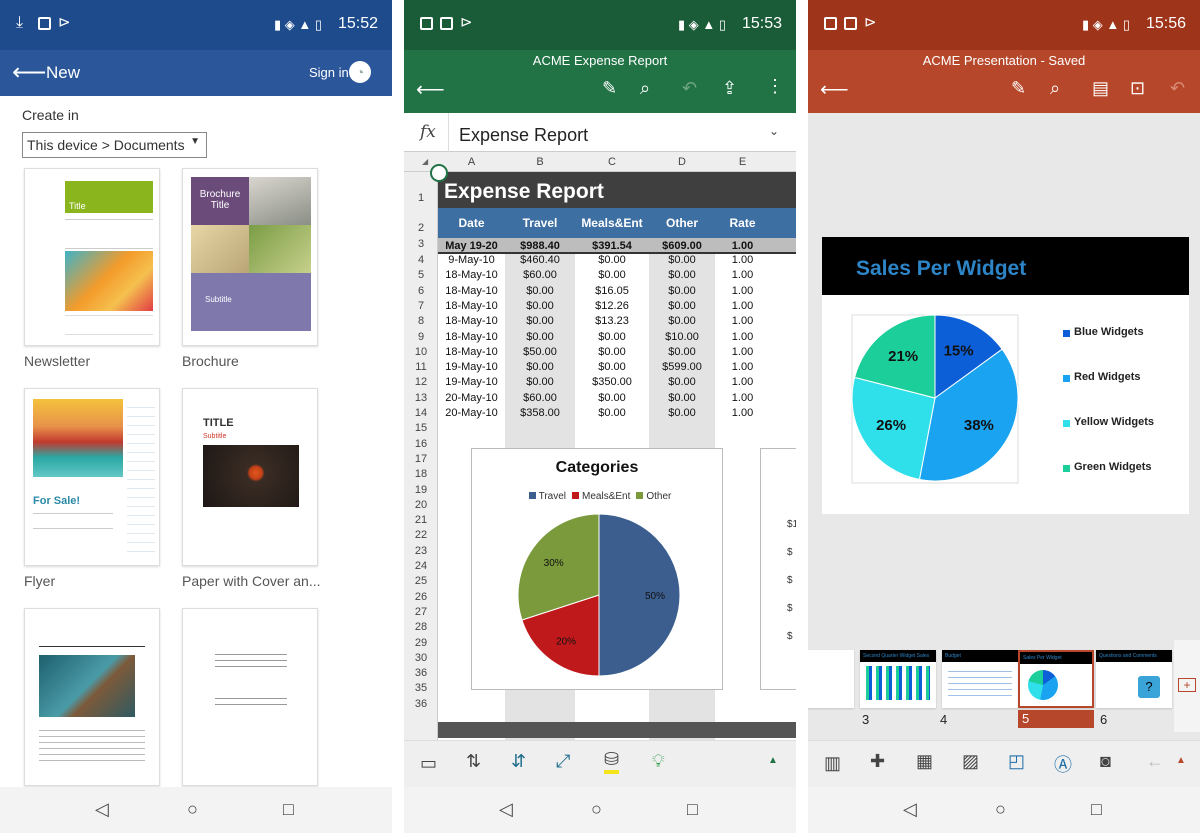  What do you see at coordinates (600, 81) in the screenshot?
I see `app-bar: ACME Expense Report ⟵ ✎ ⌕ ↶ ⇪ ⋮` at bounding box center [600, 81].